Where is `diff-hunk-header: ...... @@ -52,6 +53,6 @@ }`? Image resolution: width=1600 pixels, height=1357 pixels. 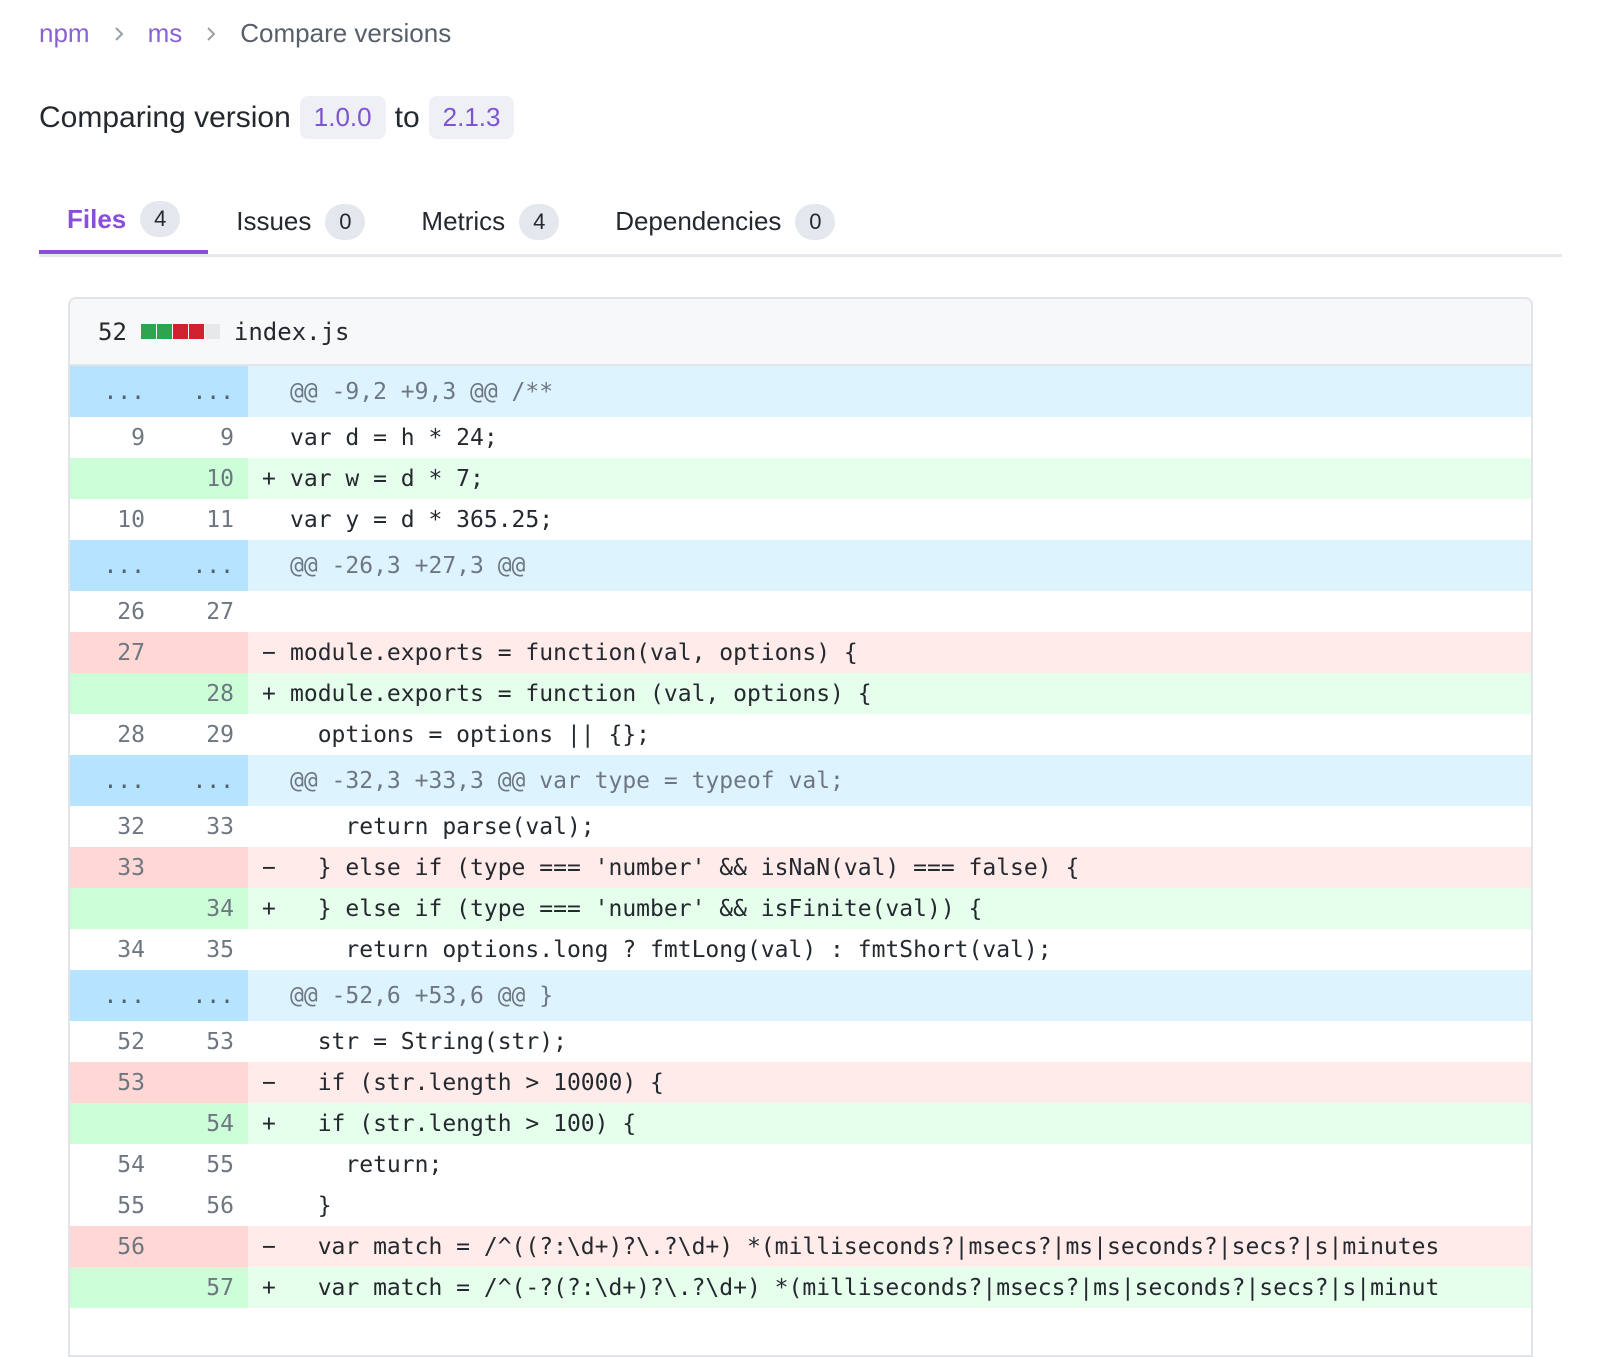
diff-hunk-header: ...... @@ -52,6 +53,6 @@ } is located at coordinates (800, 995).